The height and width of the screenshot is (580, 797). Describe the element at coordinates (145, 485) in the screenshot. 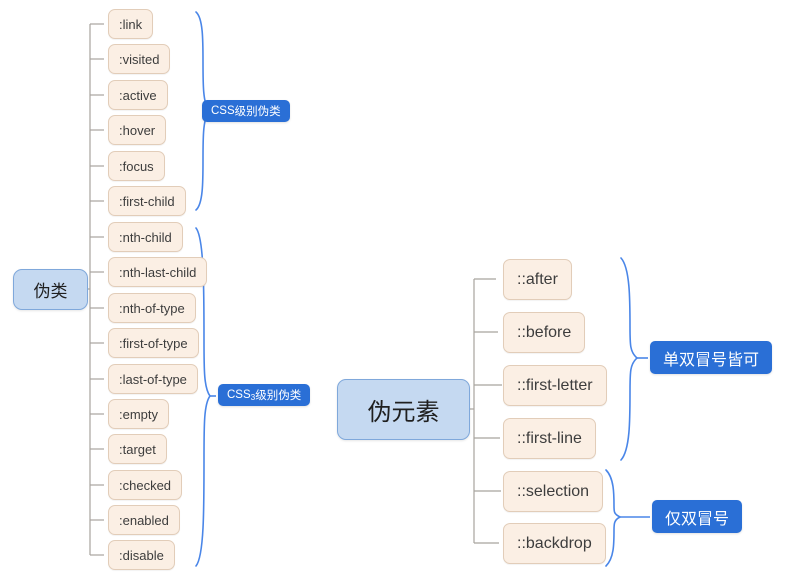

I see `leaf-node-checked: :checked` at that location.